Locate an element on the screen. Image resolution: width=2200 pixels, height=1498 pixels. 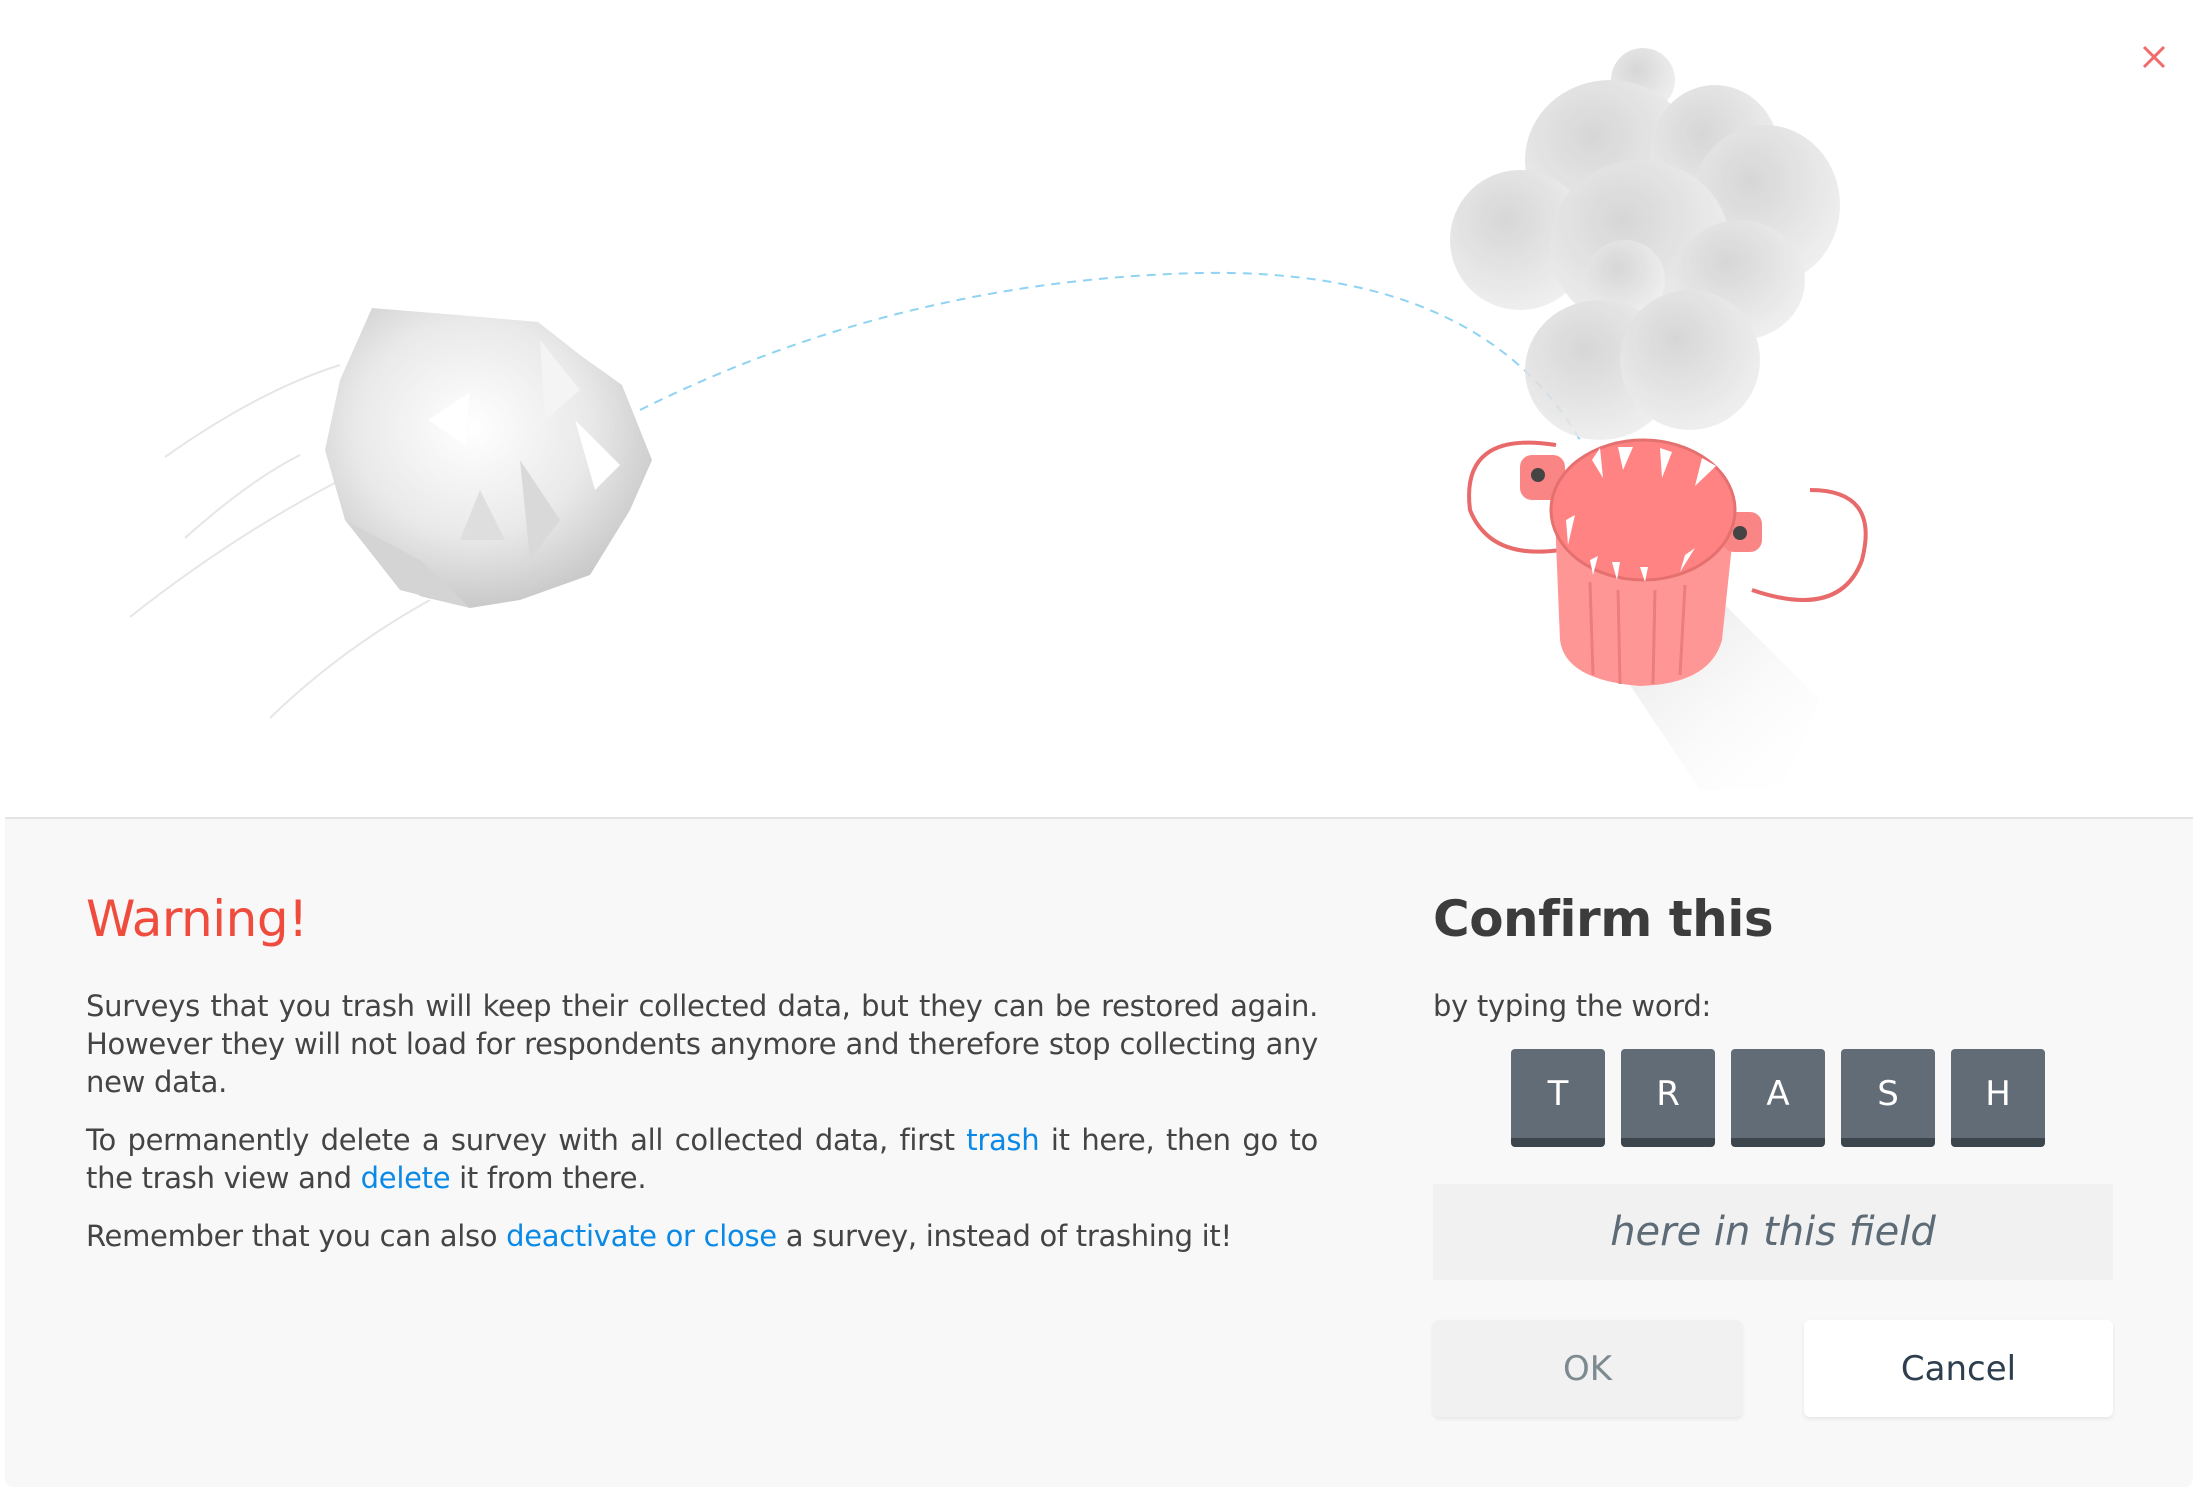
key-a: A is located at coordinates (1778, 1098).